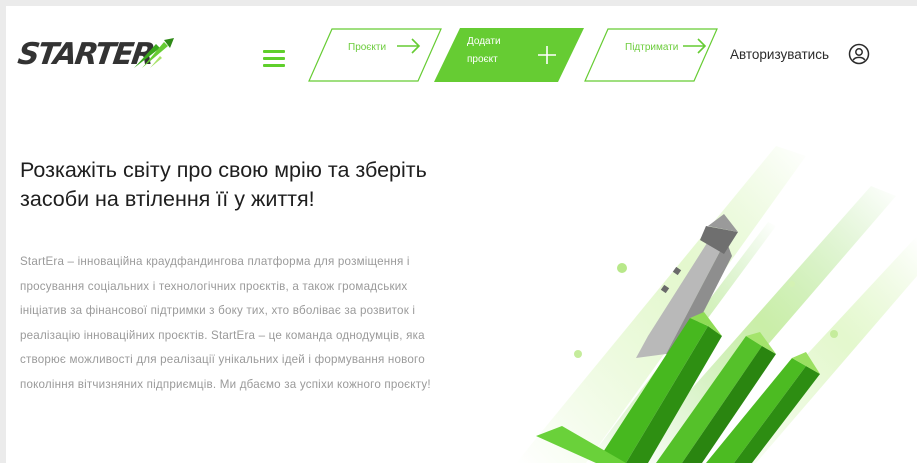  I want to click on nav-support-label: Підтримати, so click(652, 47).